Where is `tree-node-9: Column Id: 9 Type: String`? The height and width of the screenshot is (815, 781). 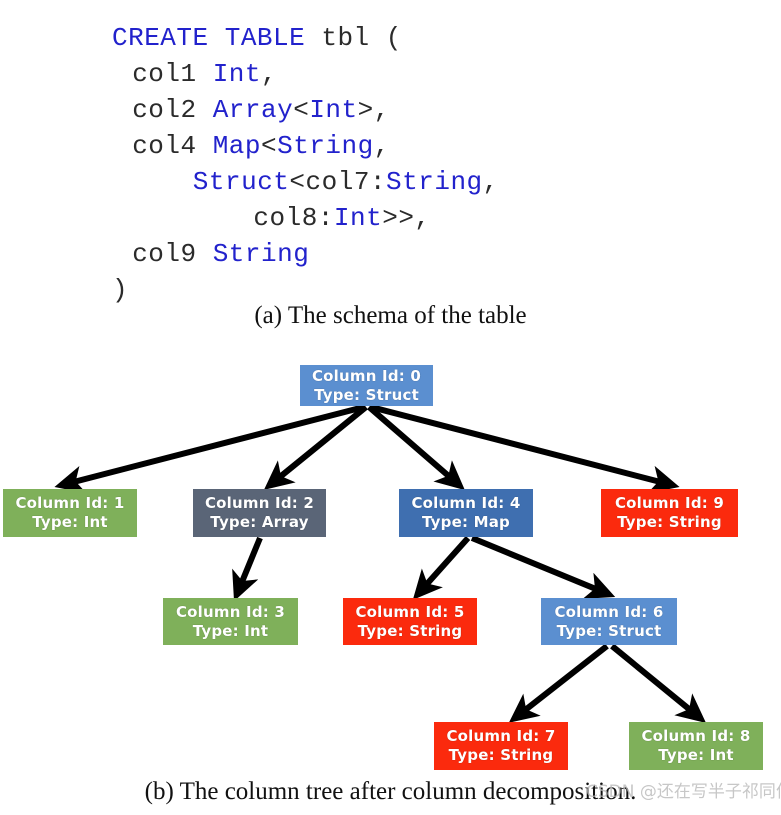 tree-node-9: Column Id: 9 Type: String is located at coordinates (669, 513).